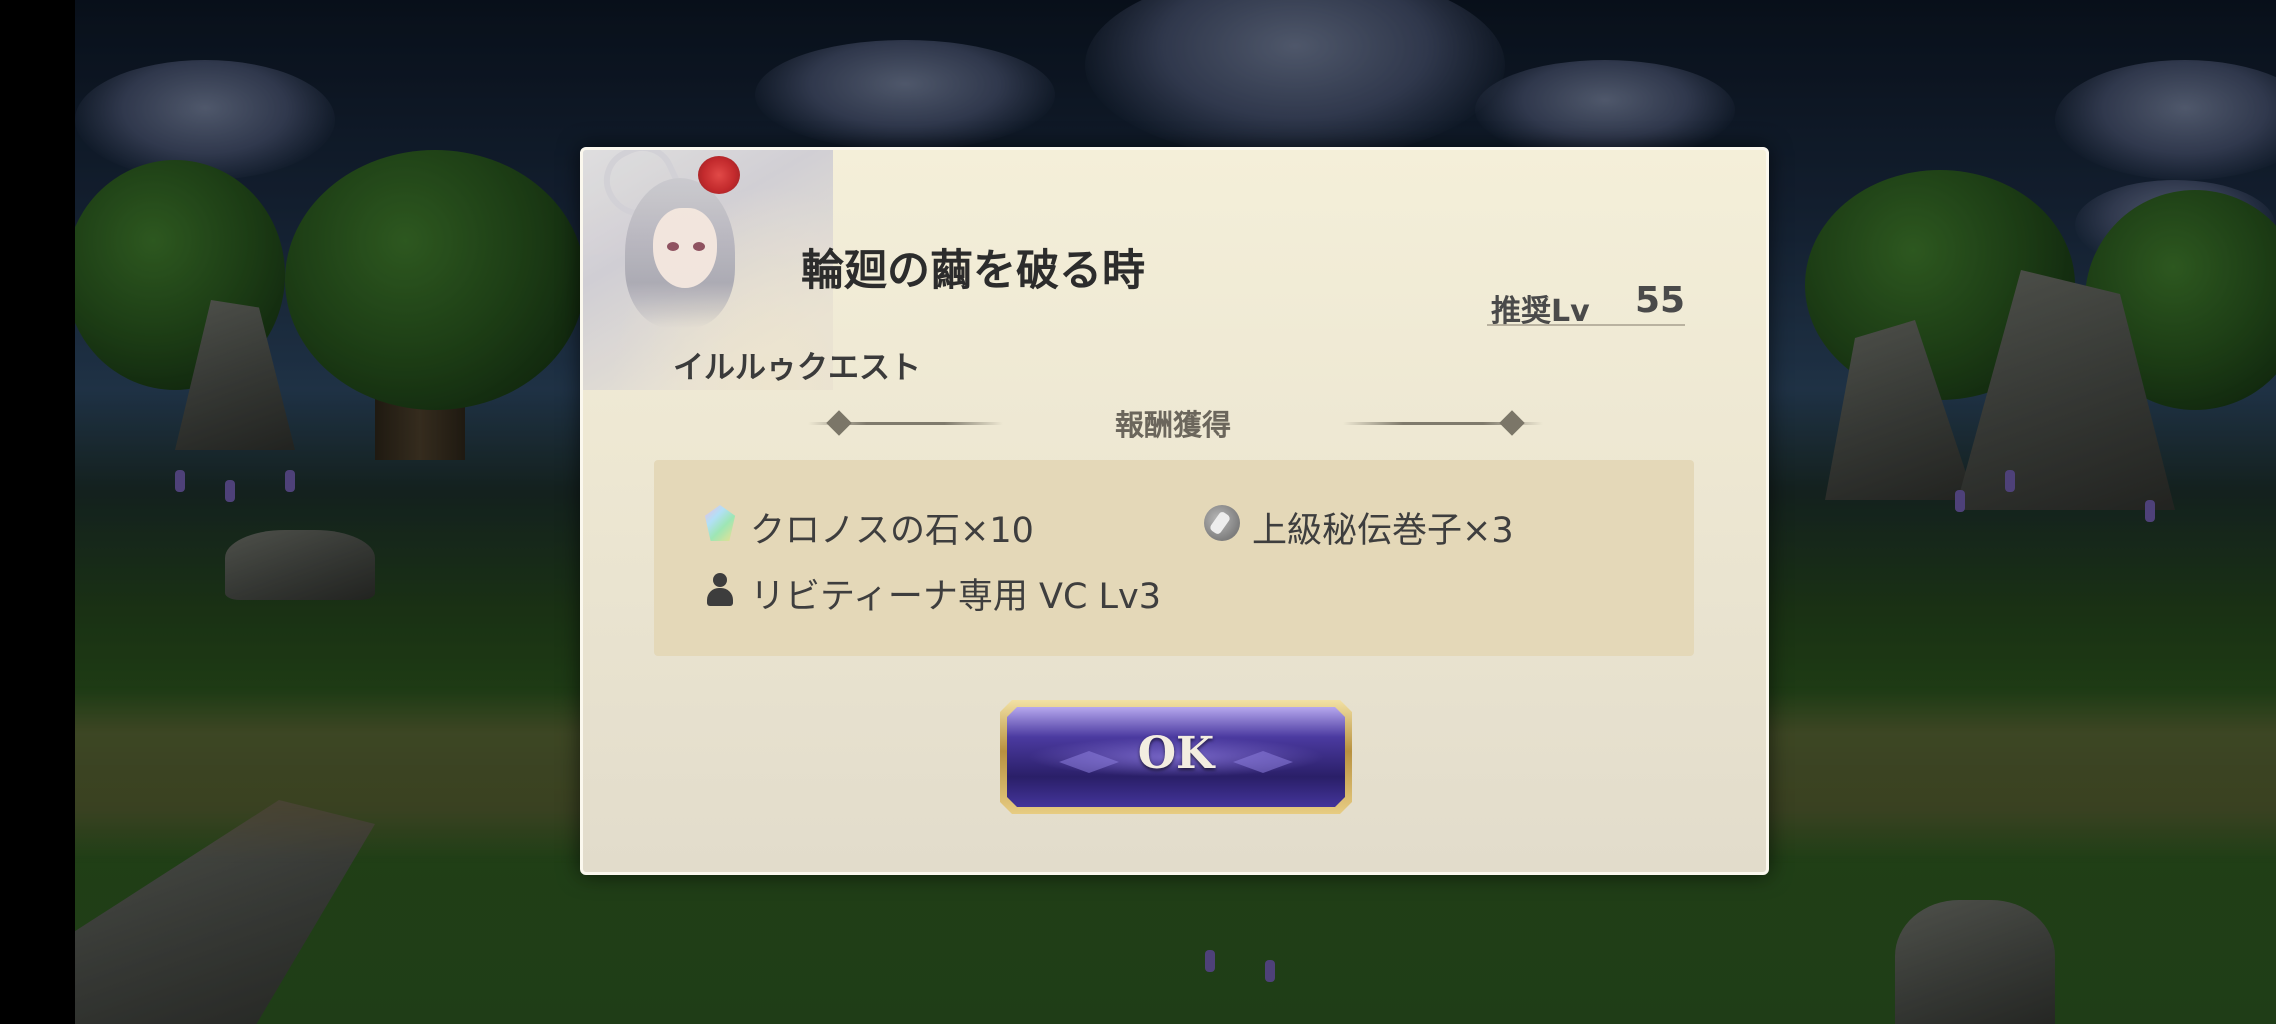  I want to click on red-flower-ornament, so click(719, 175).